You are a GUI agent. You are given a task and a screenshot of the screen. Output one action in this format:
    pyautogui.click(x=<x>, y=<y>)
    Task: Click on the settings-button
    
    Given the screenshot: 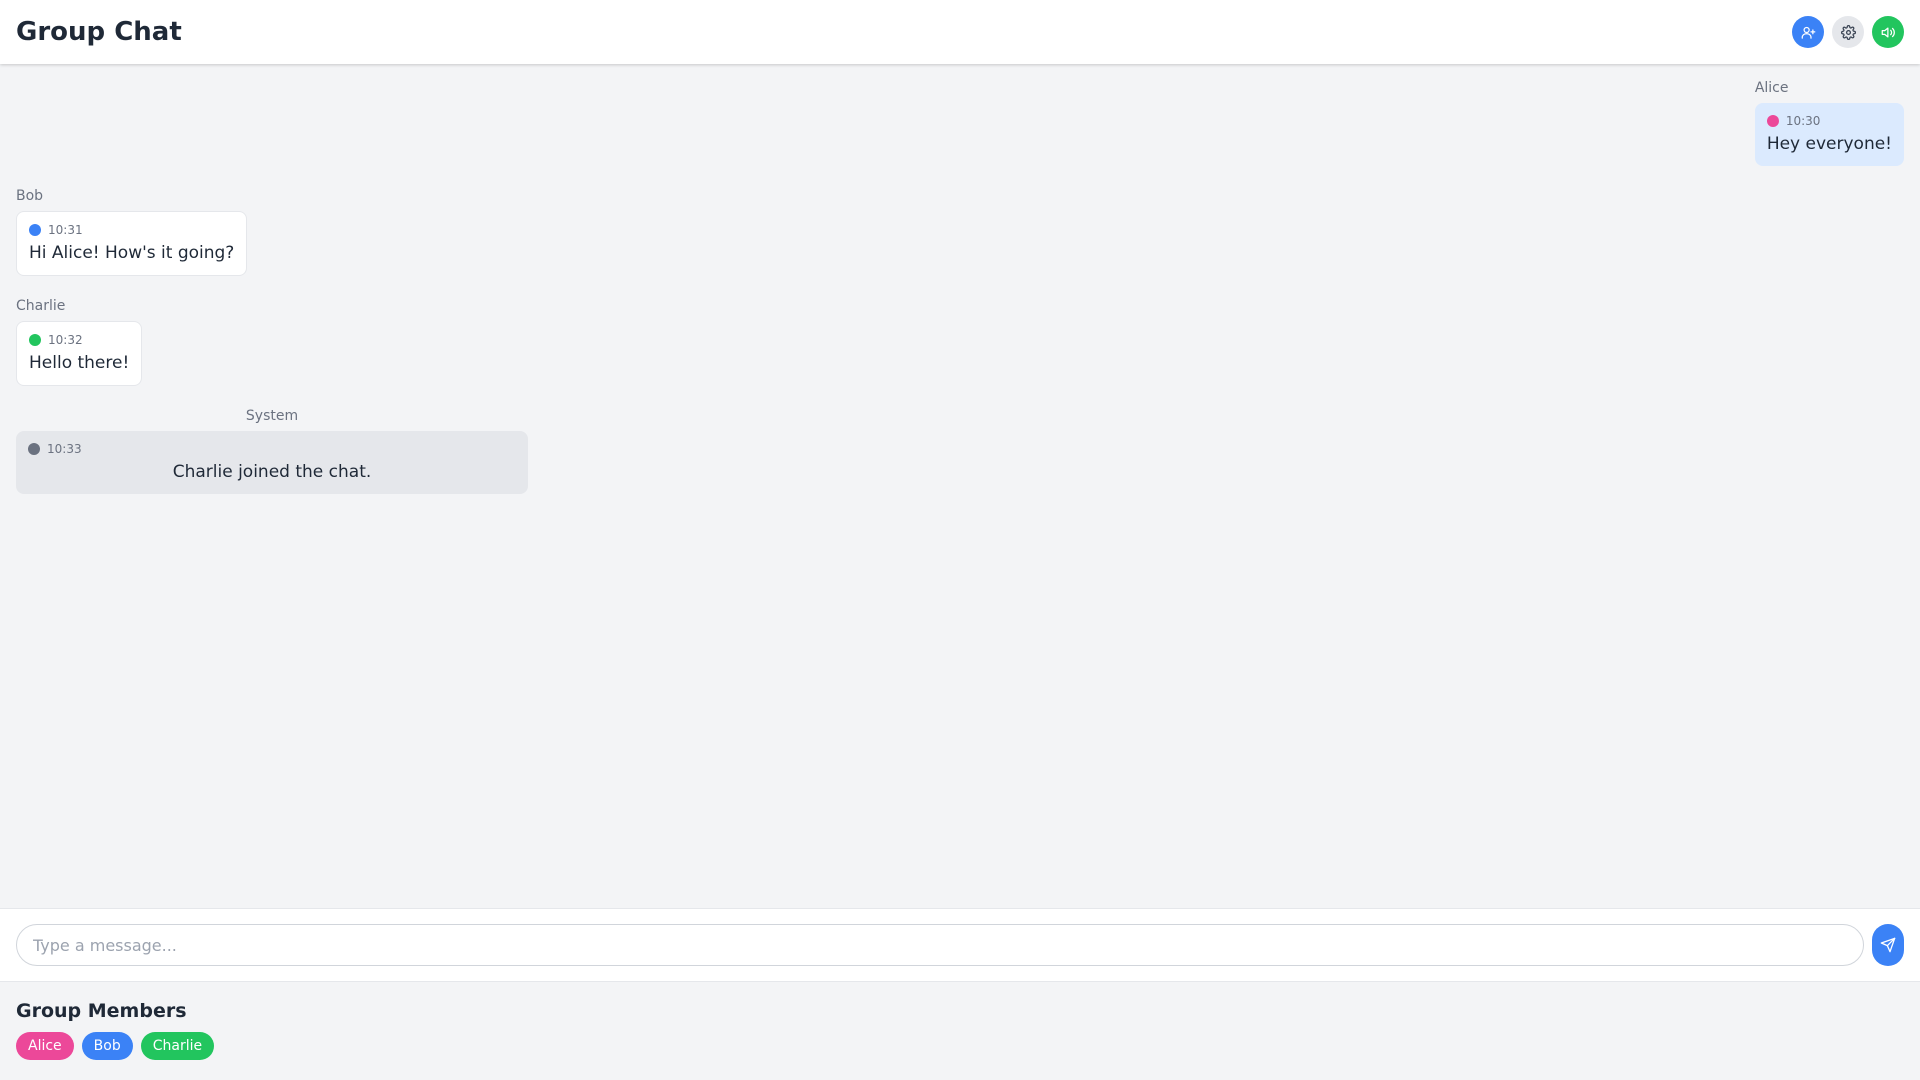 What is the action you would take?
    pyautogui.click(x=1848, y=32)
    